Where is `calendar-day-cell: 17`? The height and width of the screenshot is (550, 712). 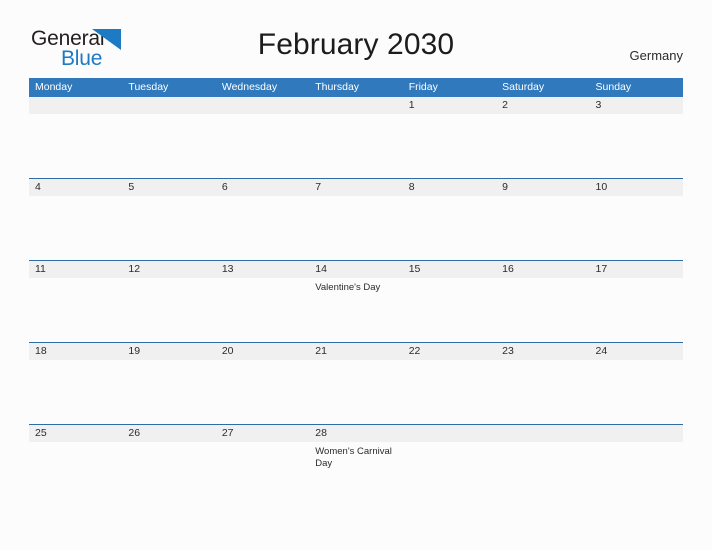 calendar-day-cell: 17 is located at coordinates (636, 301).